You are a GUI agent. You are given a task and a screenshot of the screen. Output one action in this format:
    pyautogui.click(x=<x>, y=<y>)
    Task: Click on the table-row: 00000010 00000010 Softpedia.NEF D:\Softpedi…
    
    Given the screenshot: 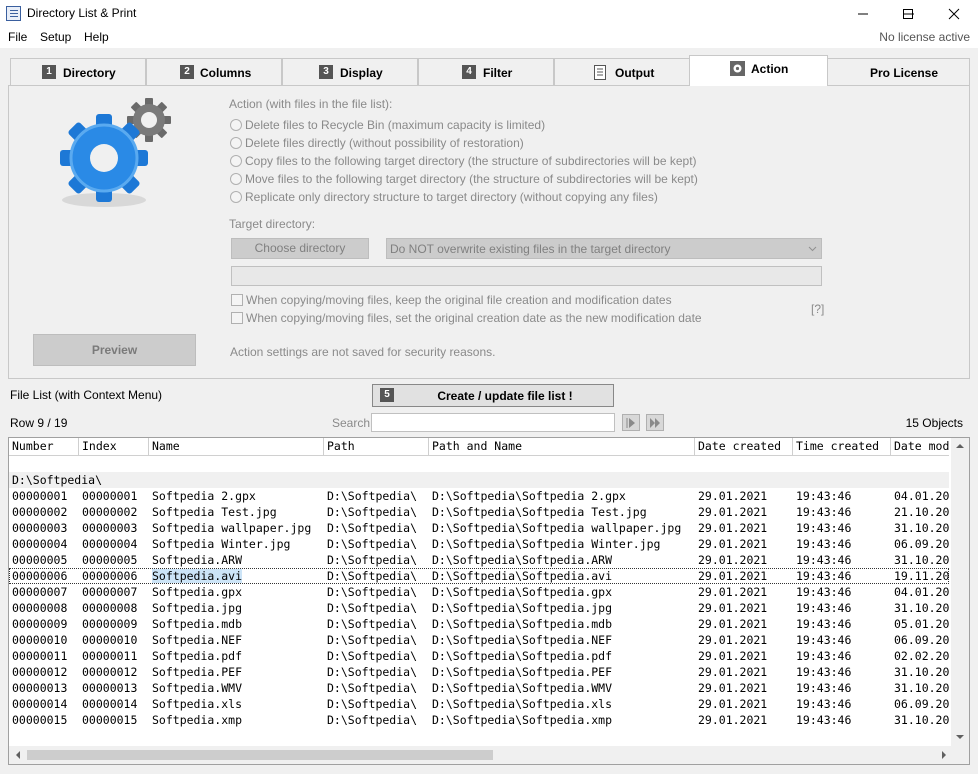 What is the action you would take?
    pyautogui.click(x=479, y=640)
    